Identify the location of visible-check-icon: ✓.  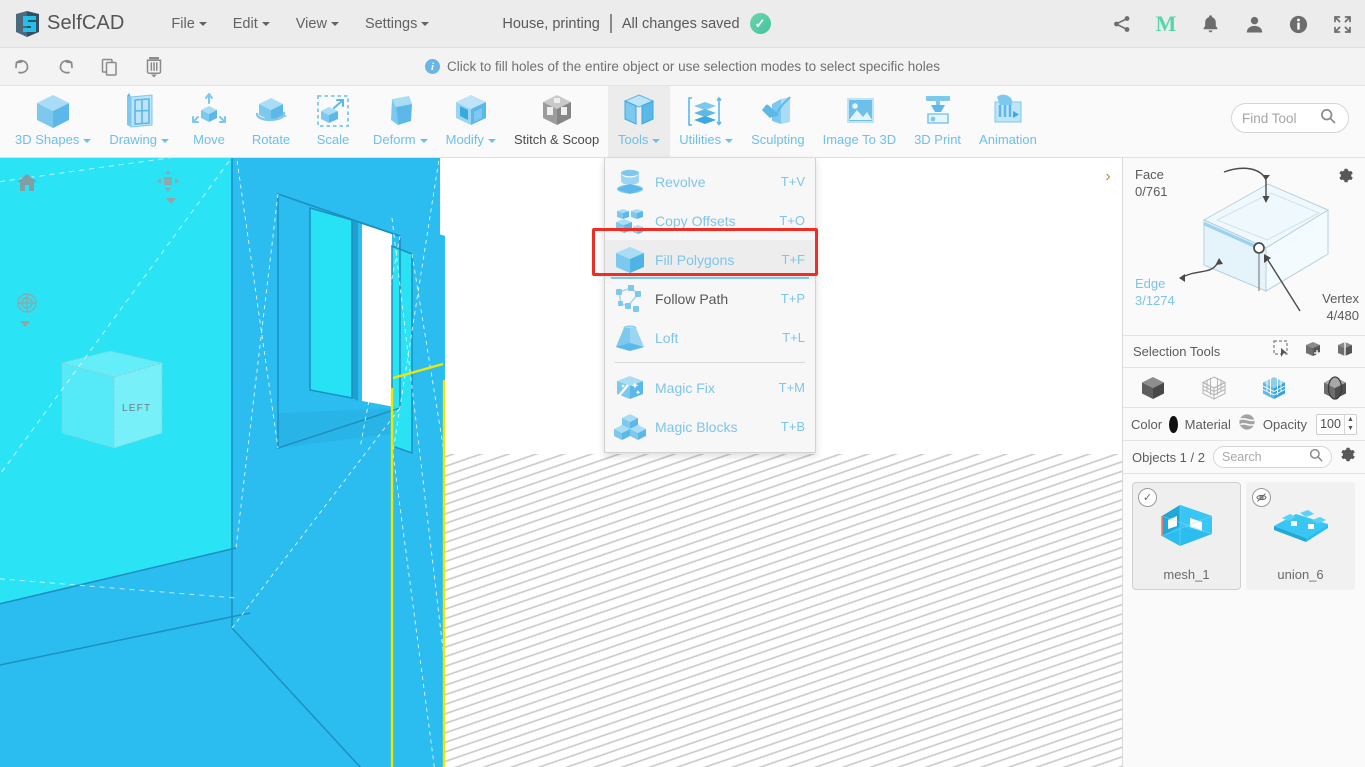
(1147, 497).